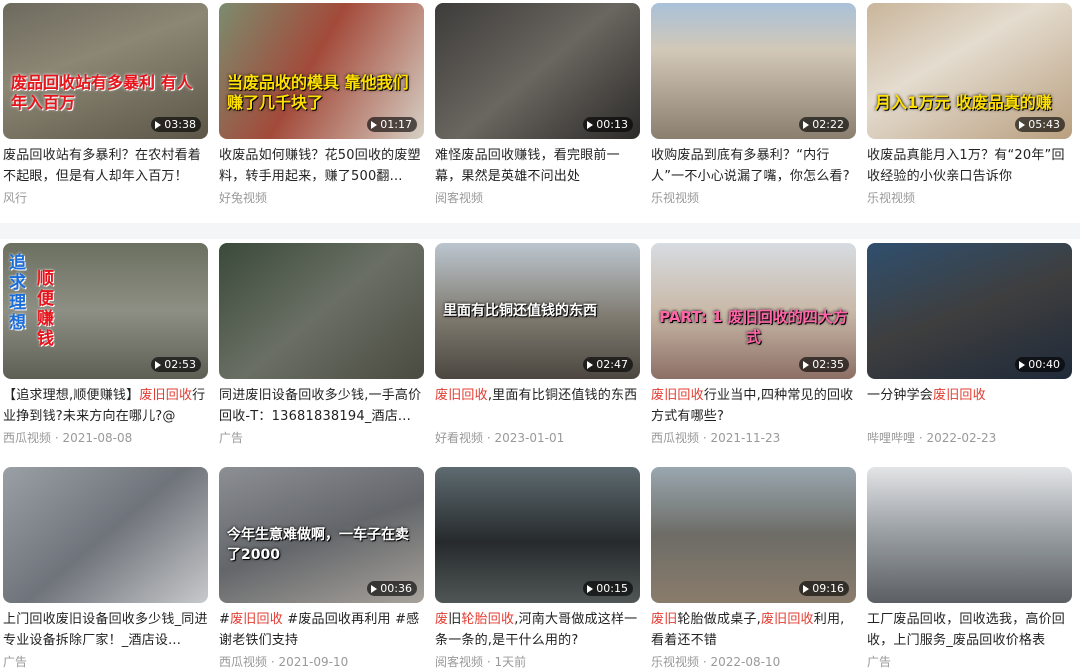 This screenshot has width=1080, height=671. I want to click on video-source: 西瓜视频, so click(27, 438).